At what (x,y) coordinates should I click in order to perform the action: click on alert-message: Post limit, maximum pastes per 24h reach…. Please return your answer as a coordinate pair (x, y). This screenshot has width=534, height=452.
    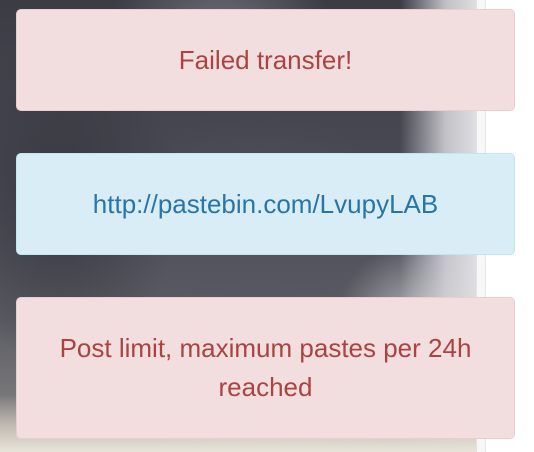
    Looking at the image, I should click on (265, 367).